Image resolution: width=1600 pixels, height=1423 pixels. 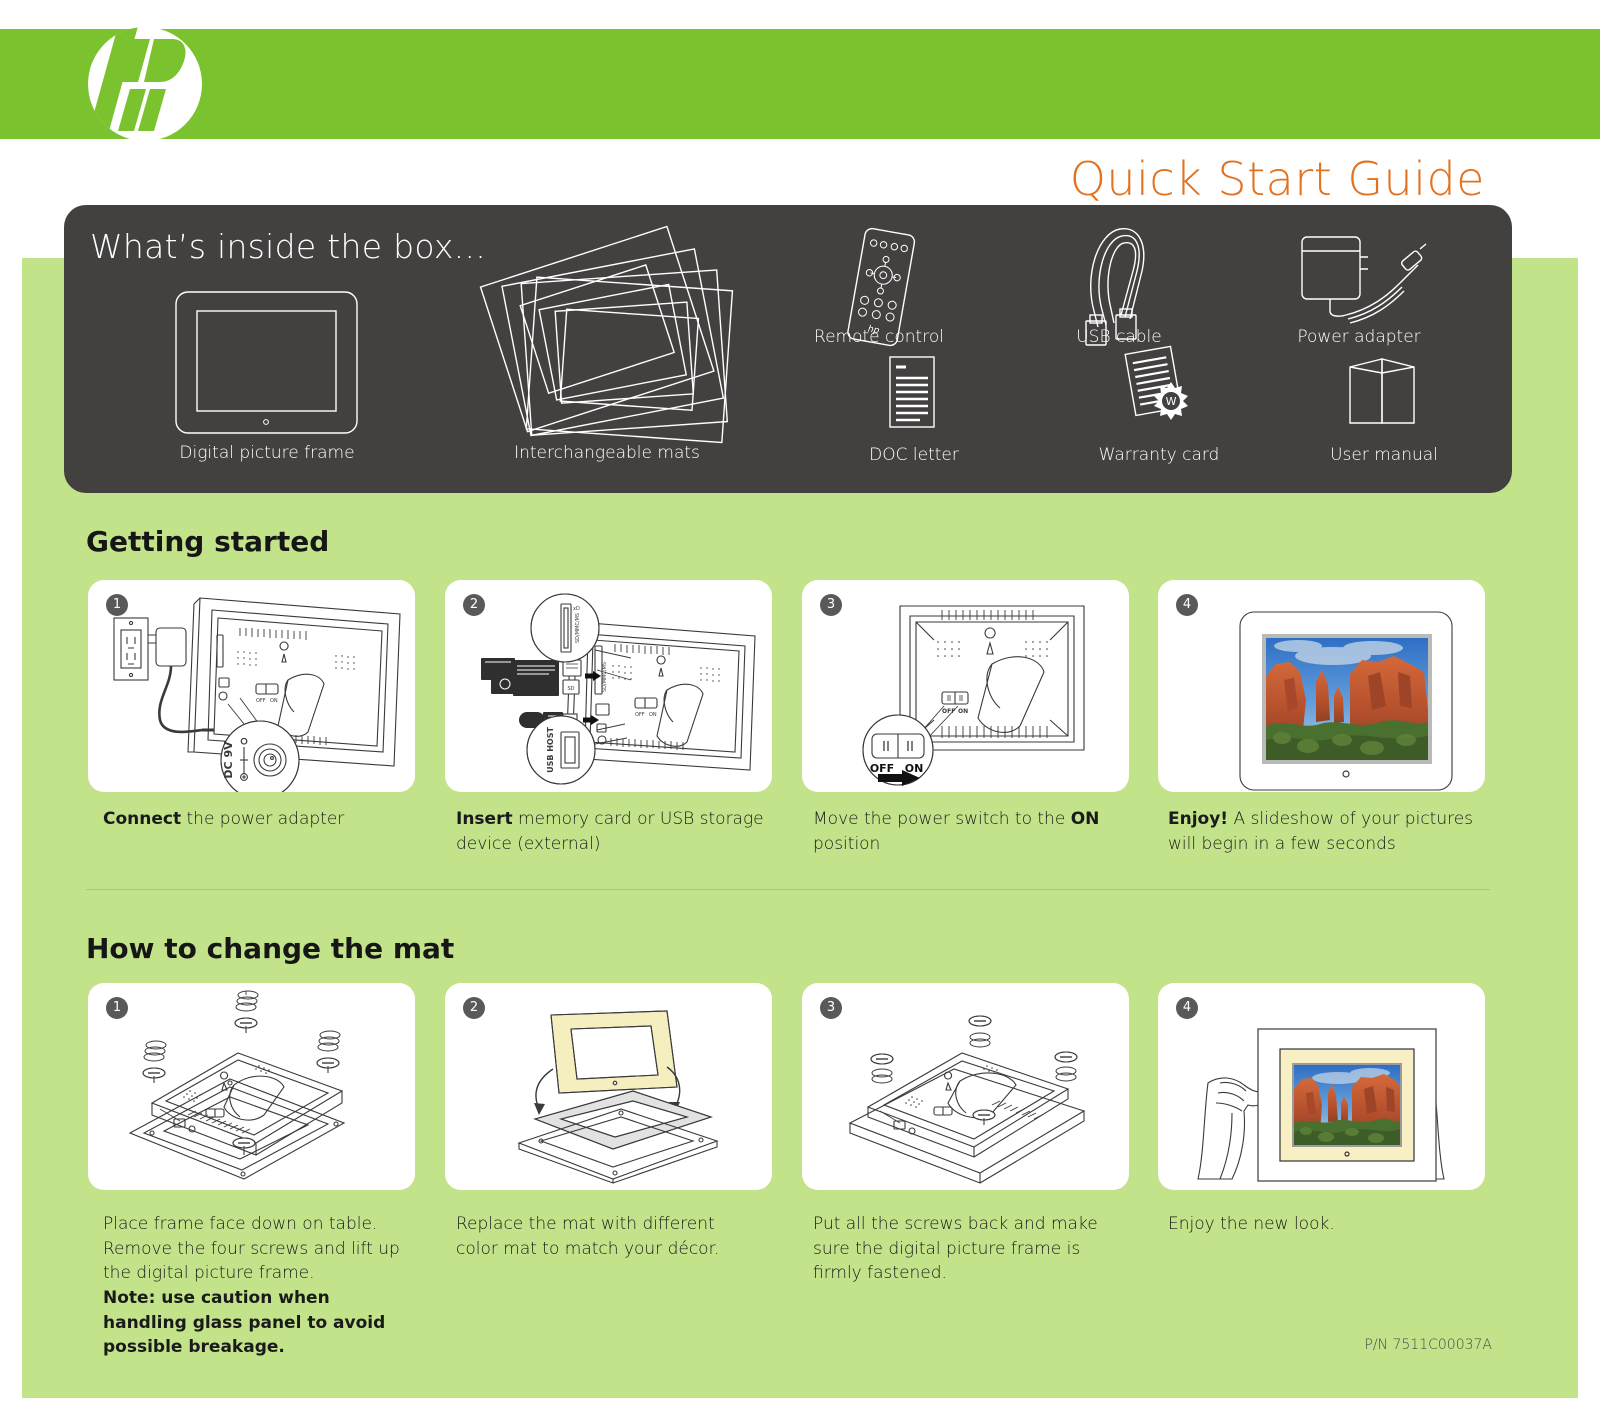 What do you see at coordinates (228, 760) in the screenshot?
I see `svg-text: DC 9V` at bounding box center [228, 760].